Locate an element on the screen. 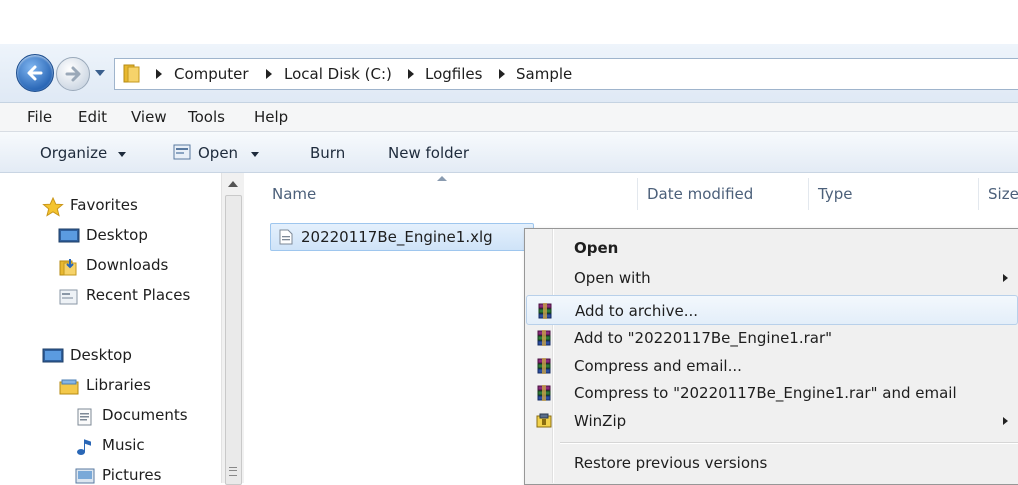  menu-file: File is located at coordinates (39, 117).